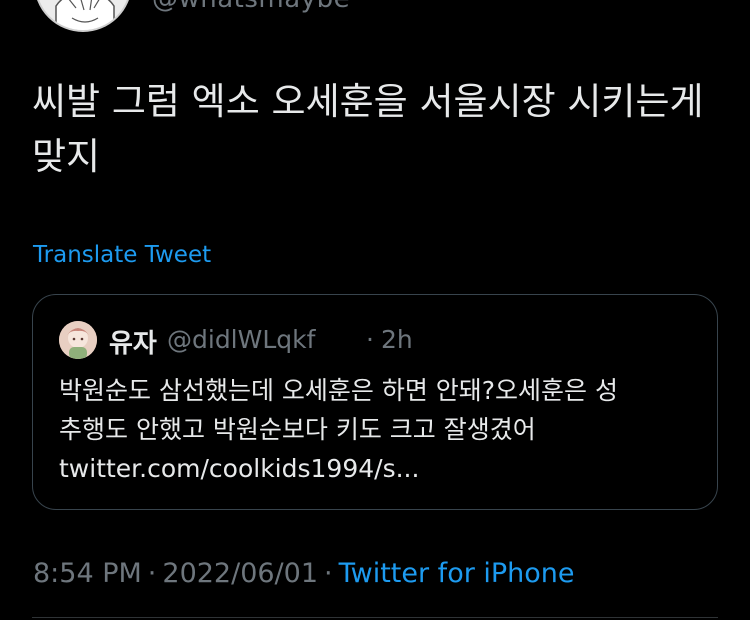 This screenshot has width=750, height=620. I want to click on author-avatar, so click(83, 16).